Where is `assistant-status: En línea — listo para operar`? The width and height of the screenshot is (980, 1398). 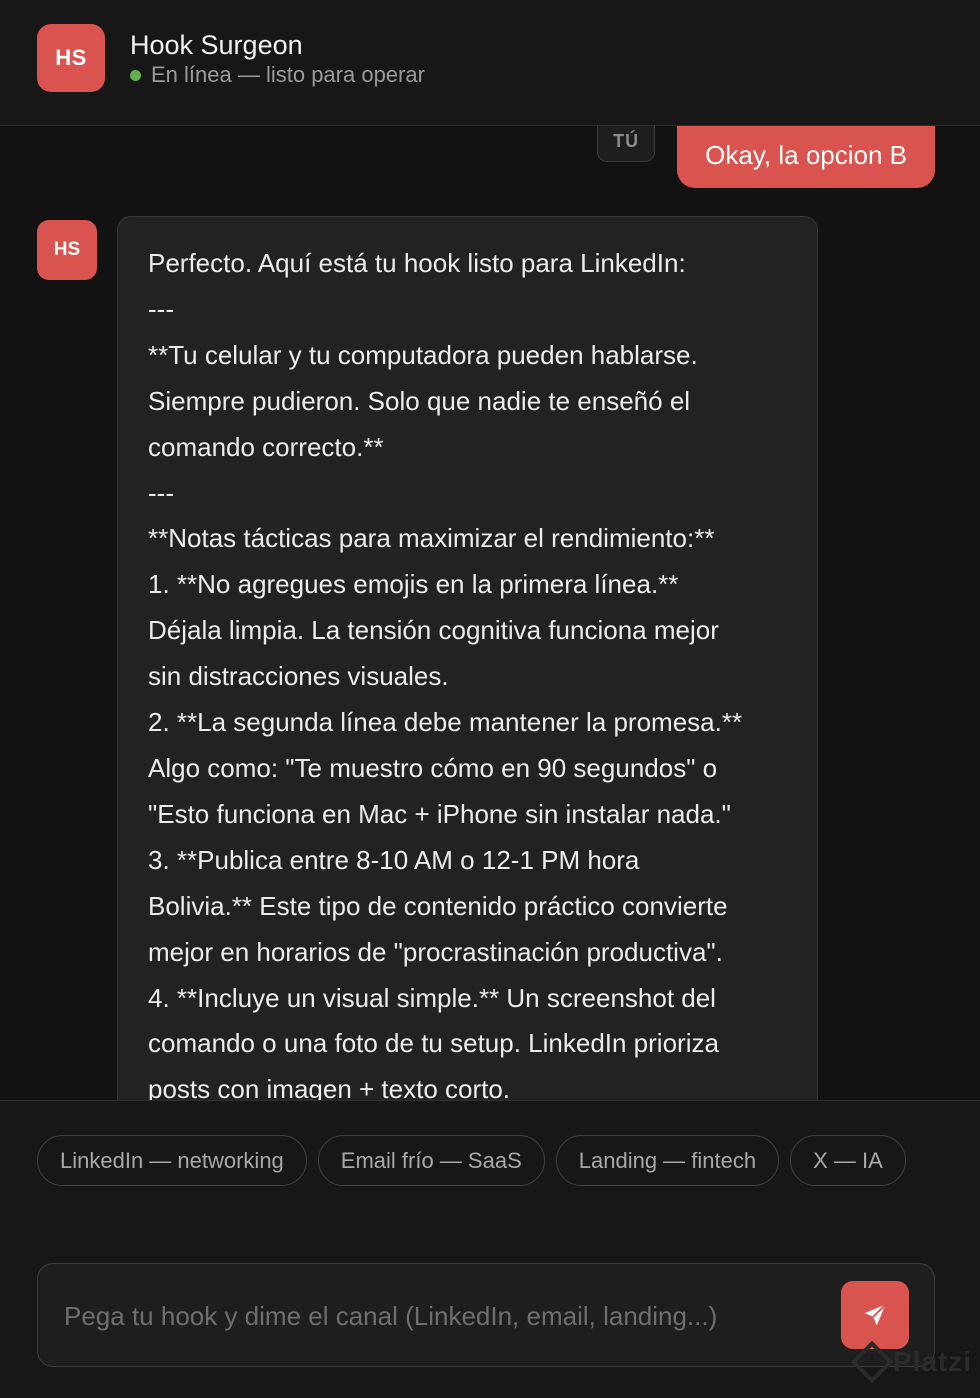
assistant-status: En línea — listo para operar is located at coordinates (277, 75).